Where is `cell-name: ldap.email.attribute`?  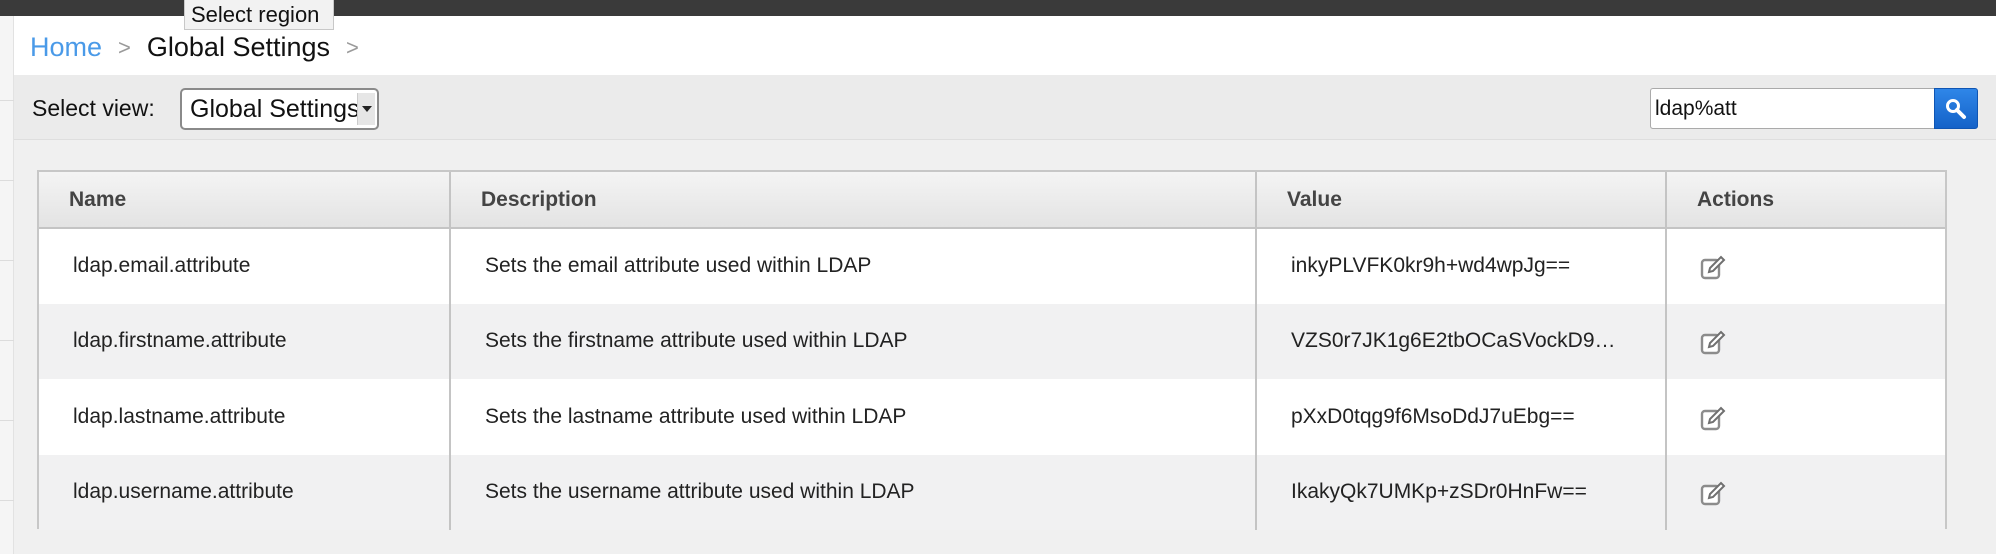 cell-name: ldap.email.attribute is located at coordinates (245, 266).